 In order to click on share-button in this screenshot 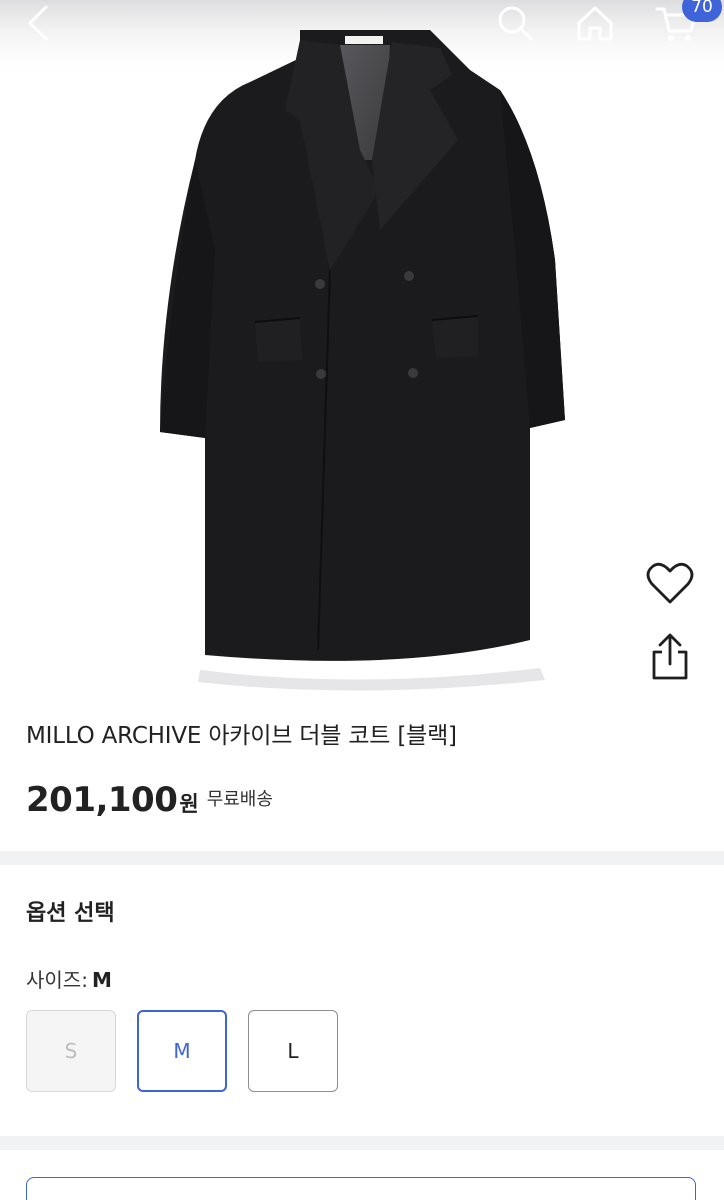, I will do `click(670, 657)`.